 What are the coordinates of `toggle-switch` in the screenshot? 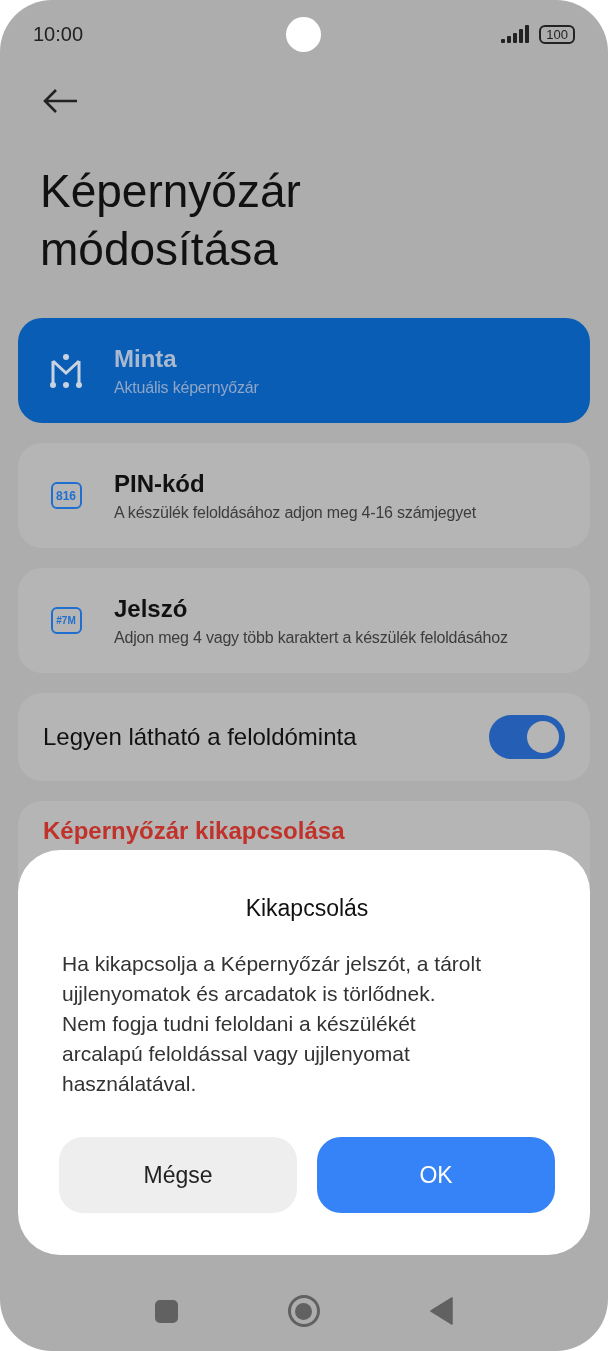 It's located at (527, 737).